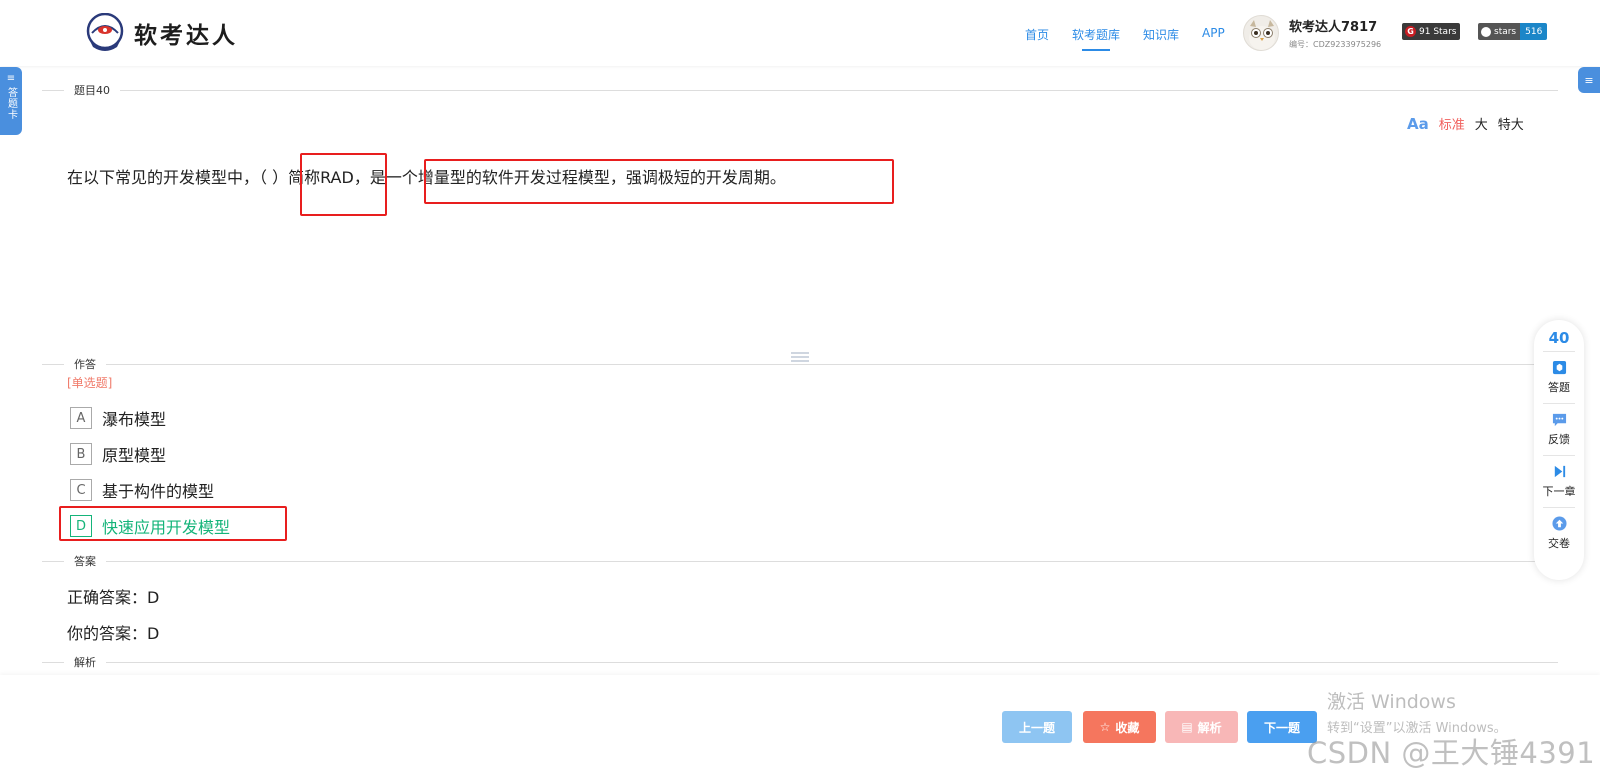 The width and height of the screenshot is (1600, 773). I want to click on question-number: 题目40, so click(92, 90).